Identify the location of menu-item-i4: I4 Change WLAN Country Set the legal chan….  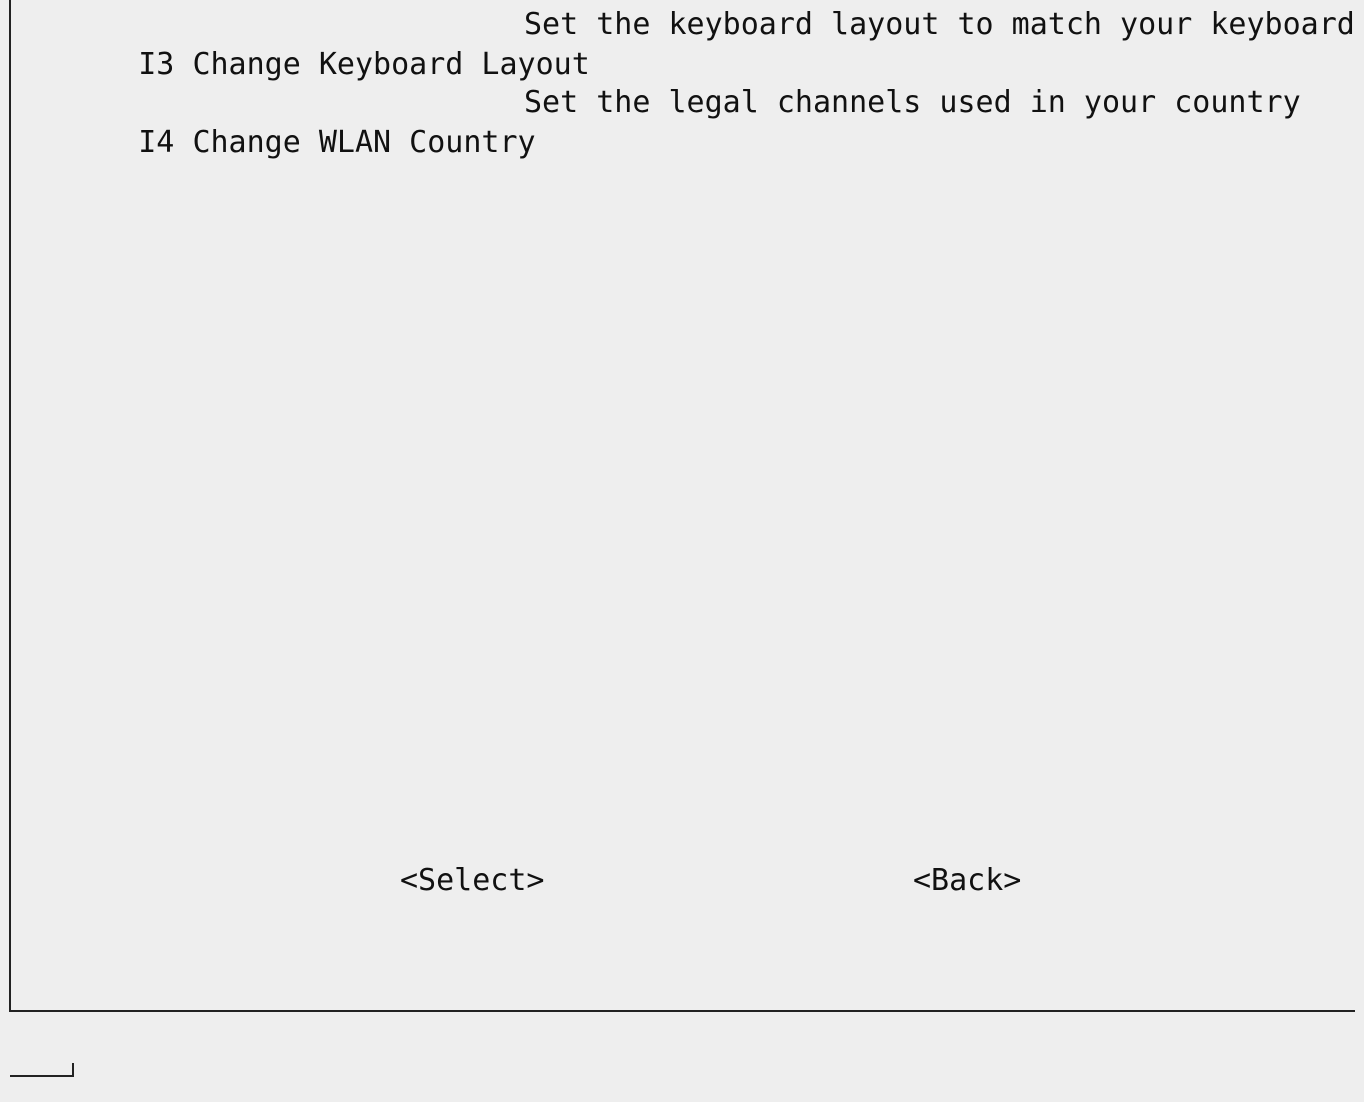
(683, 121).